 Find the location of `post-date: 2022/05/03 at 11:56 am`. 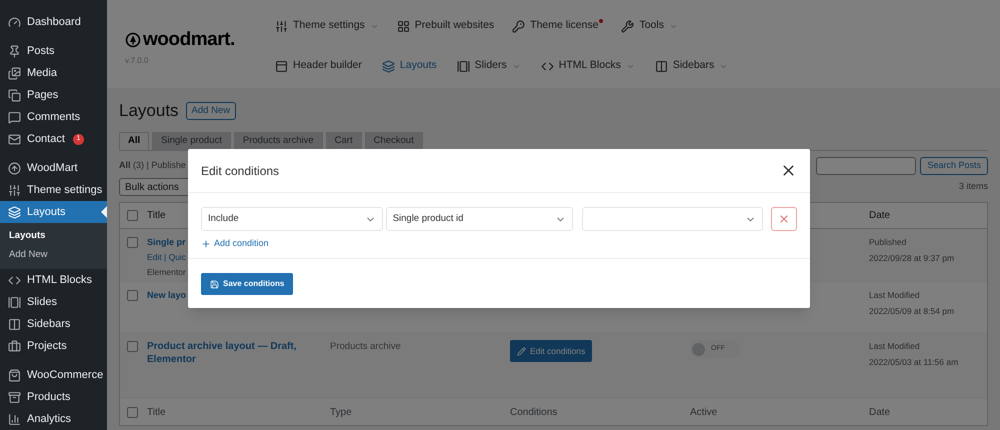

post-date: 2022/05/03 at 11:56 am is located at coordinates (913, 362).